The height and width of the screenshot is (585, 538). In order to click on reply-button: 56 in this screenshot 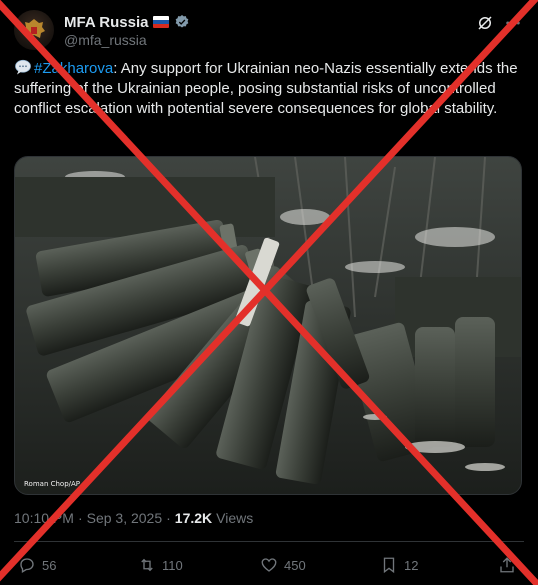, I will do `click(37, 565)`.